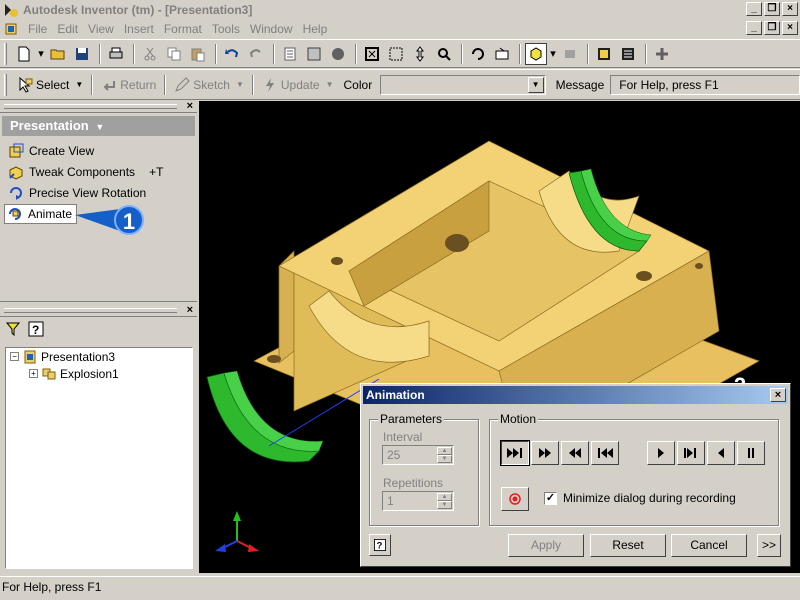 Image resolution: width=800 pixels, height=600 pixels. I want to click on return-button: Return, so click(128, 85).